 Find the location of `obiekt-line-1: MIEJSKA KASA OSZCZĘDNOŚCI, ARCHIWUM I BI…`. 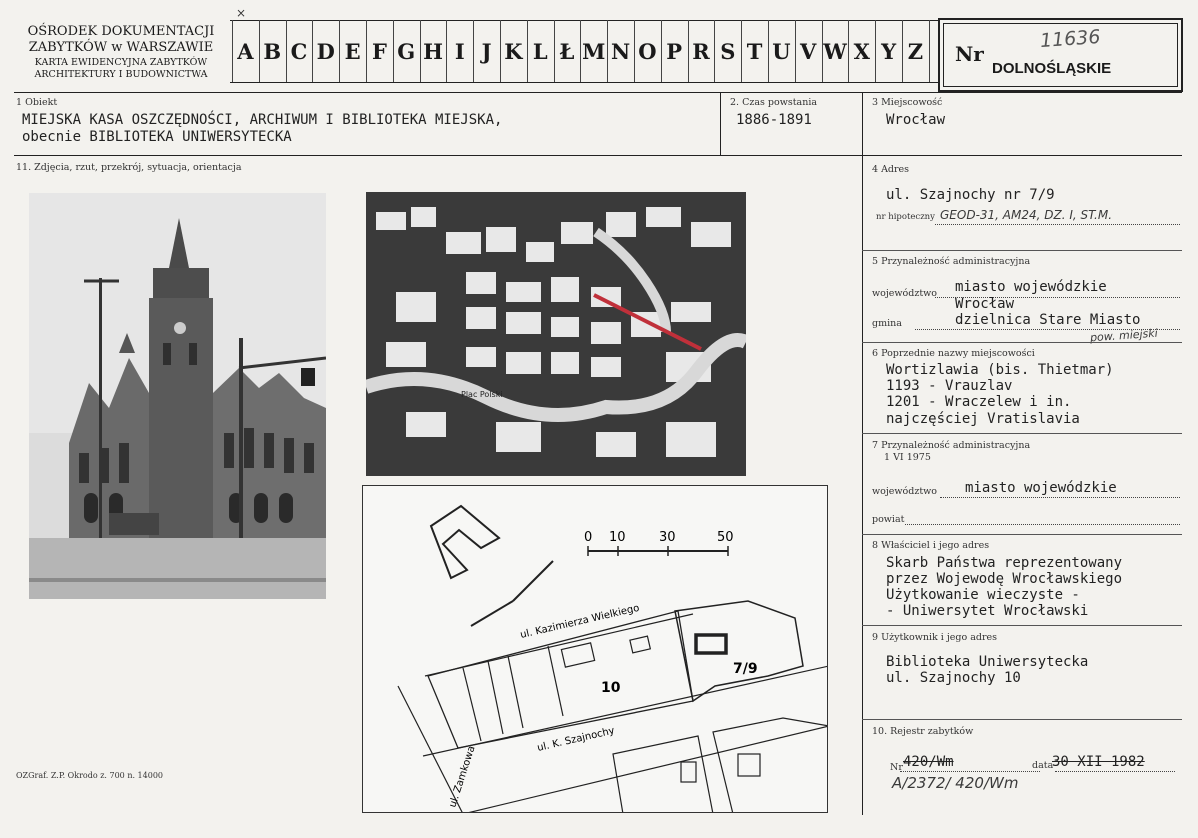

obiekt-line-1: MIEJSKA KASA OSZCZĘDNOŚCI, ARCHIWUM I BI… is located at coordinates (262, 120).